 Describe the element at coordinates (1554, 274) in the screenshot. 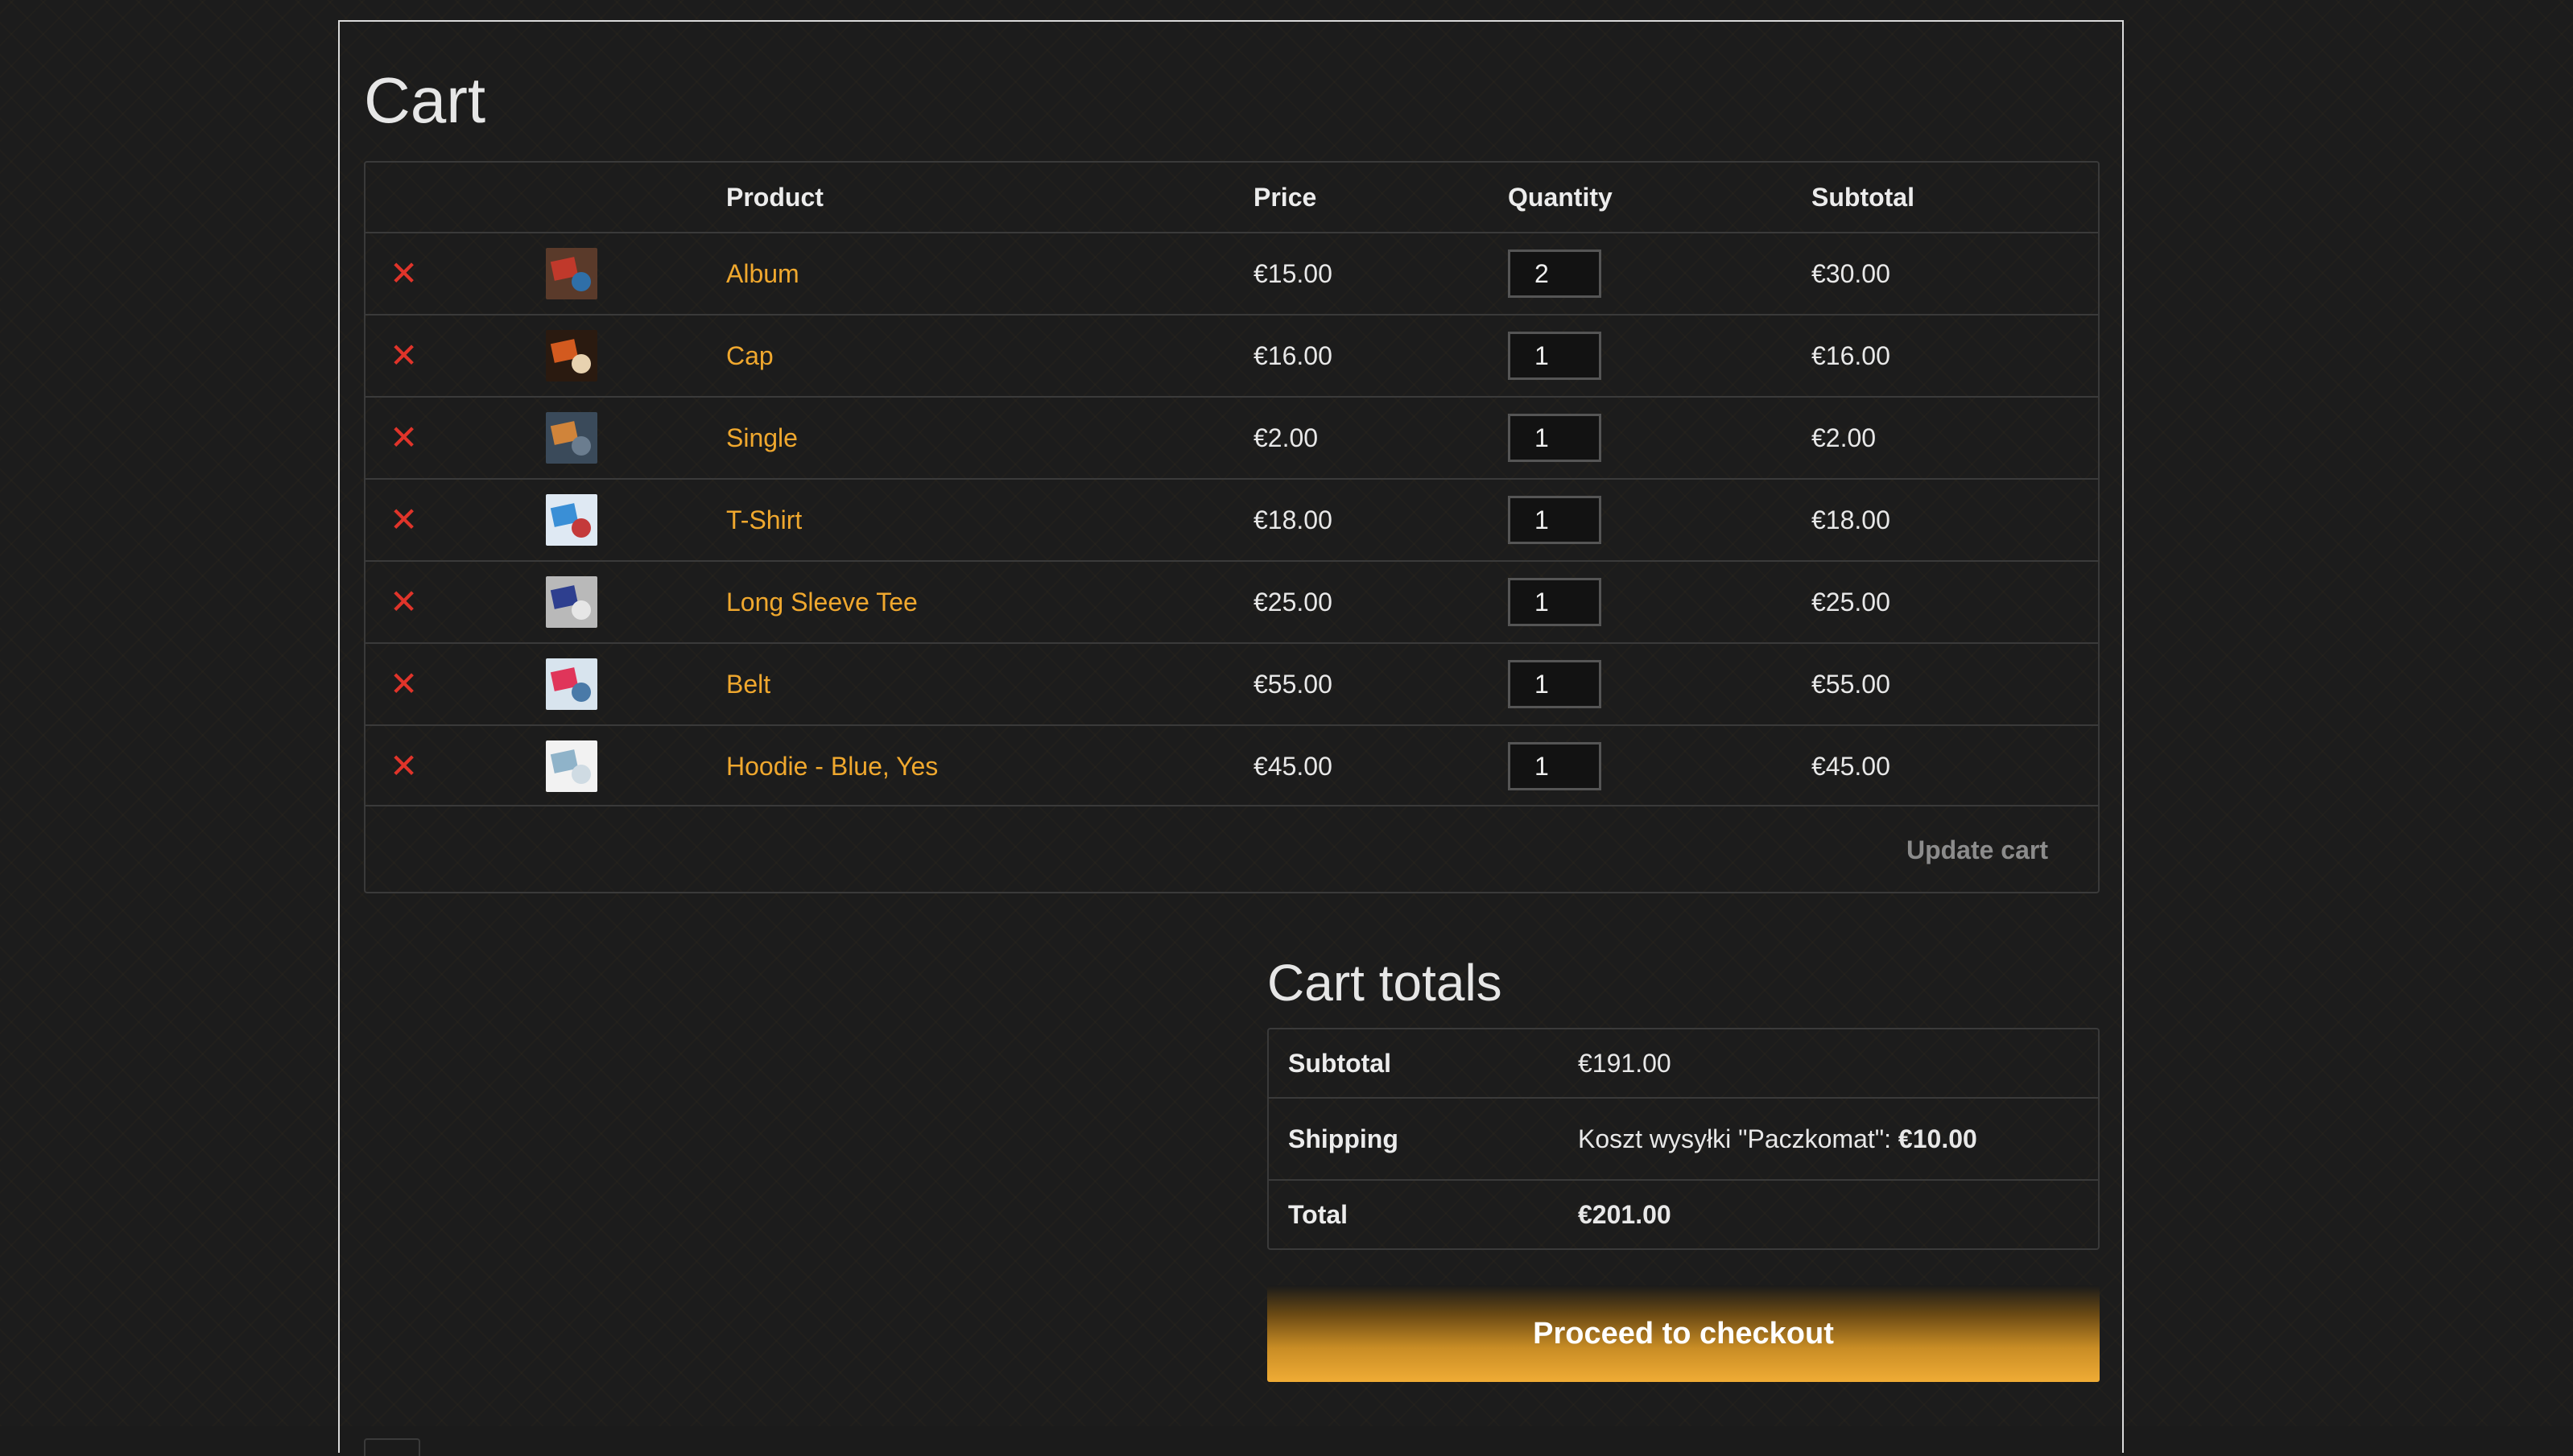

I see `quantity-input: 2` at that location.